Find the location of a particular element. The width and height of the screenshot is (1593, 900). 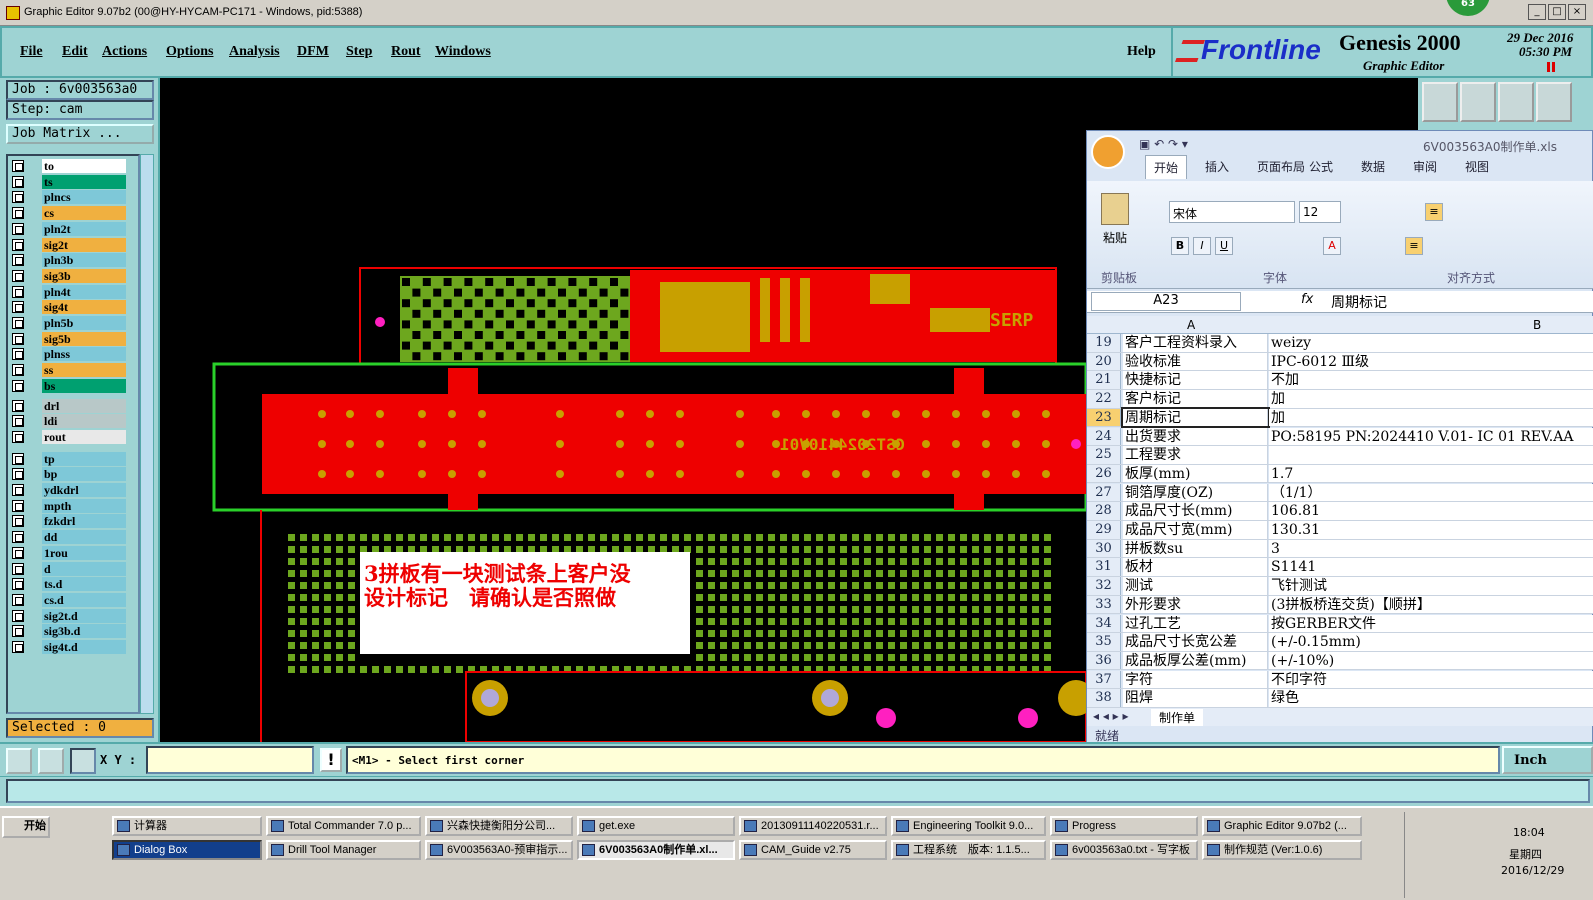

name-box: A23 is located at coordinates (1166, 301).